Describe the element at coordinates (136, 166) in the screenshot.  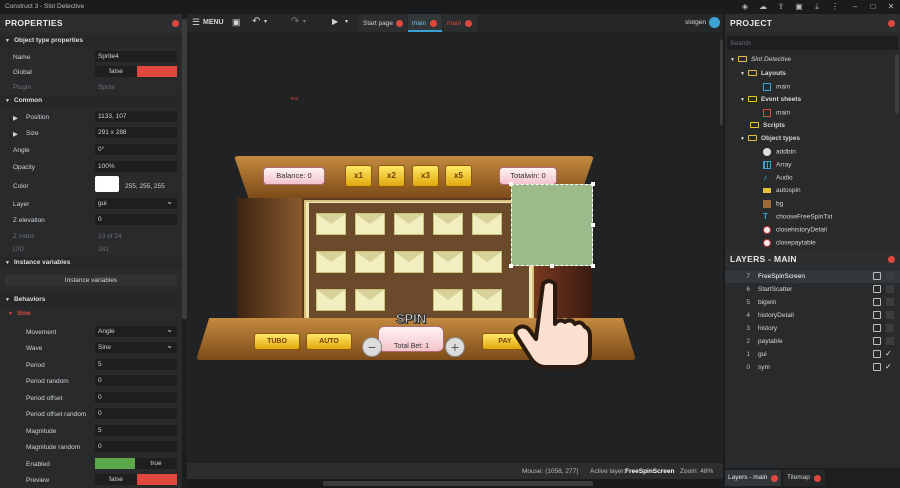
I see `opacity-field: 100%` at that location.